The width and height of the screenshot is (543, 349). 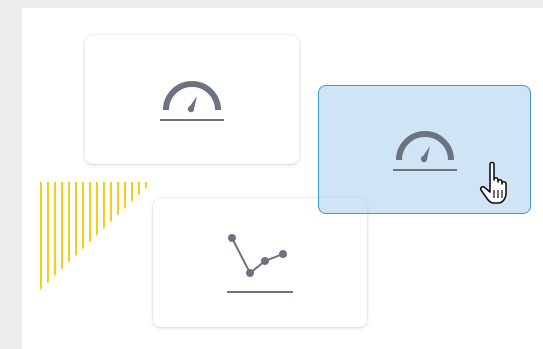 I want to click on line-chart-icon, so click(x=260, y=263).